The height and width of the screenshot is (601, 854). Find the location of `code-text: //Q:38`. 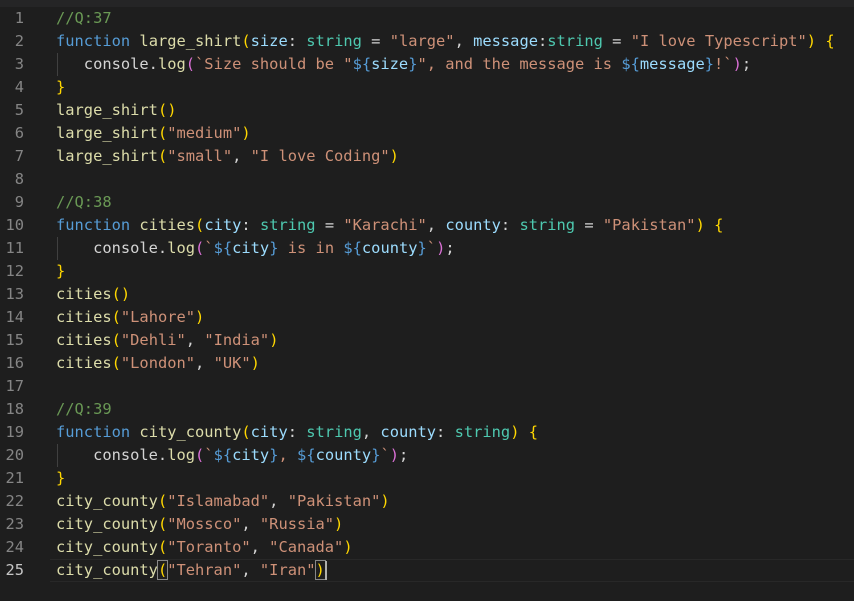

code-text: //Q:38 is located at coordinates (84, 202).